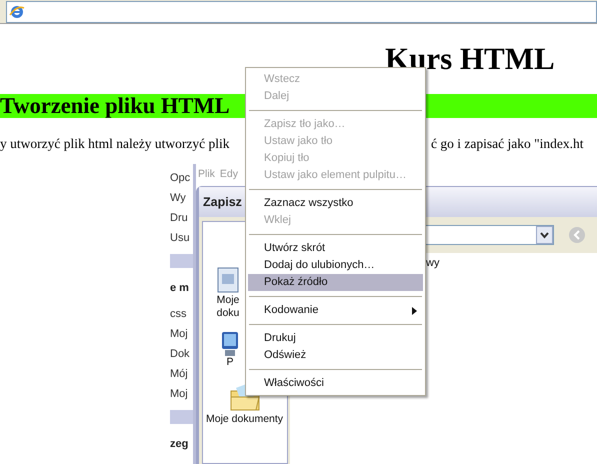 The height and width of the screenshot is (464, 597). What do you see at coordinates (180, 288) in the screenshot?
I see `panel-header: e m` at bounding box center [180, 288].